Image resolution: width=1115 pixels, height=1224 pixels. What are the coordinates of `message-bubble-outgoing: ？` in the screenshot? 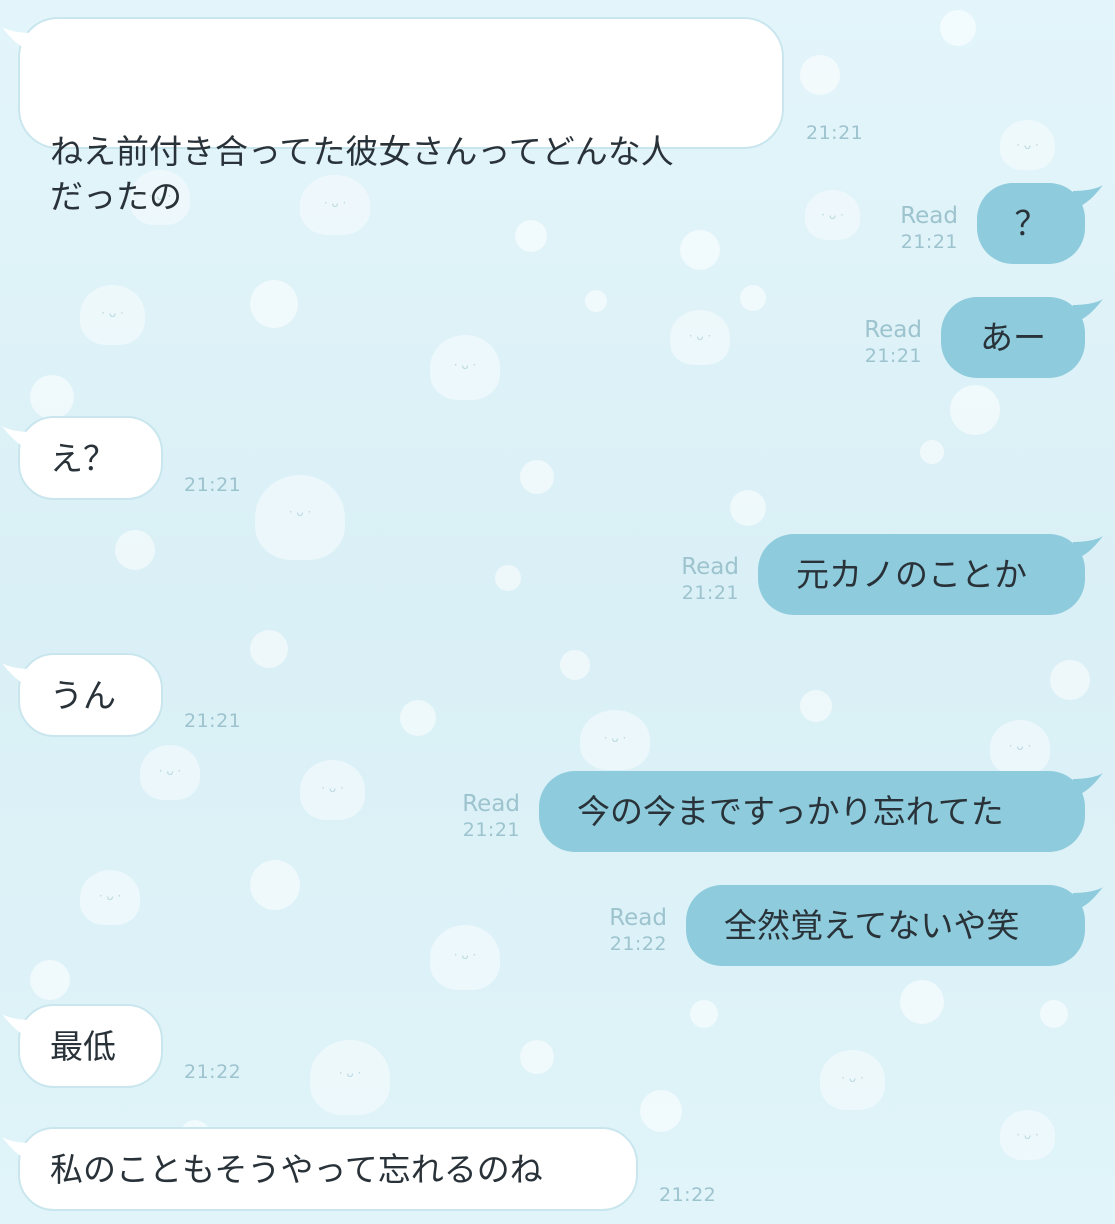 It's located at (1040, 223).